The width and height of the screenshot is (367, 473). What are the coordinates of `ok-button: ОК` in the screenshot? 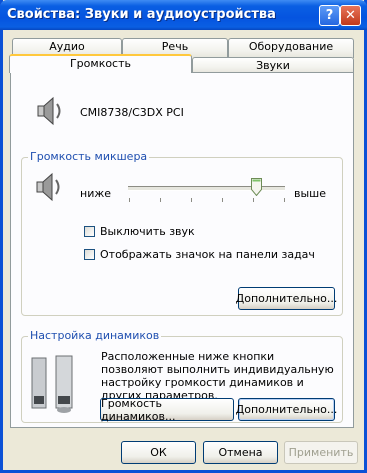 It's located at (158, 452).